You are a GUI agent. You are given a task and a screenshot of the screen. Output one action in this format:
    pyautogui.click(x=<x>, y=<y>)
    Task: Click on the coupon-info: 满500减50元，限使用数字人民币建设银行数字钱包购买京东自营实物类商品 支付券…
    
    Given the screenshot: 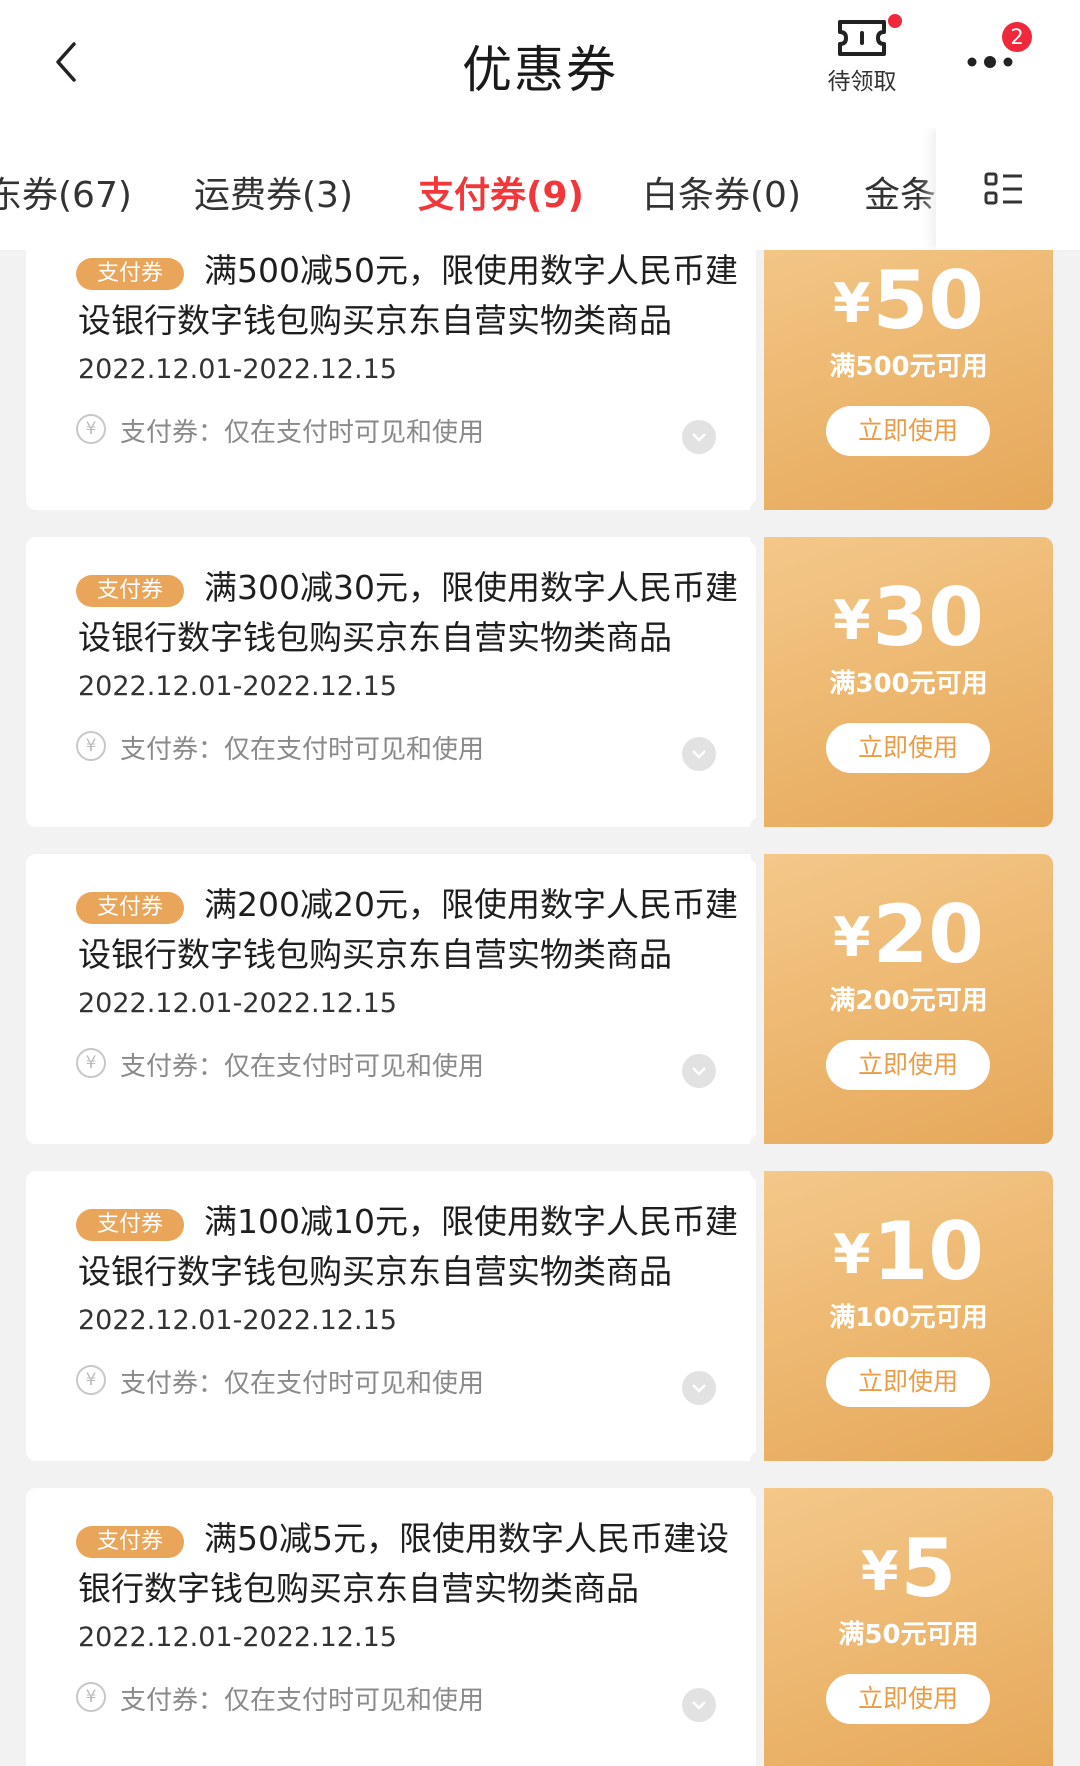 What is the action you would take?
    pyautogui.click(x=391, y=380)
    